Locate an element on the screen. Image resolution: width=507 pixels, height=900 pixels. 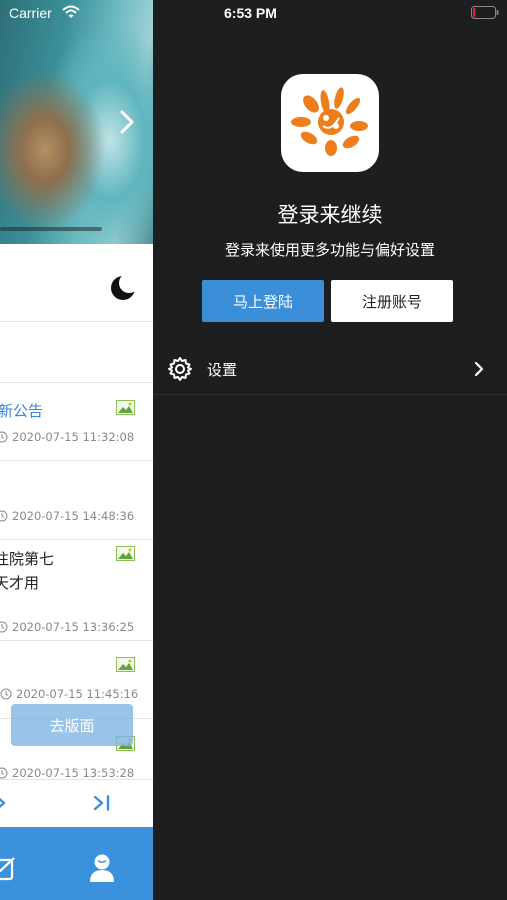
login-title: 登录来继续 is located at coordinates (330, 215).